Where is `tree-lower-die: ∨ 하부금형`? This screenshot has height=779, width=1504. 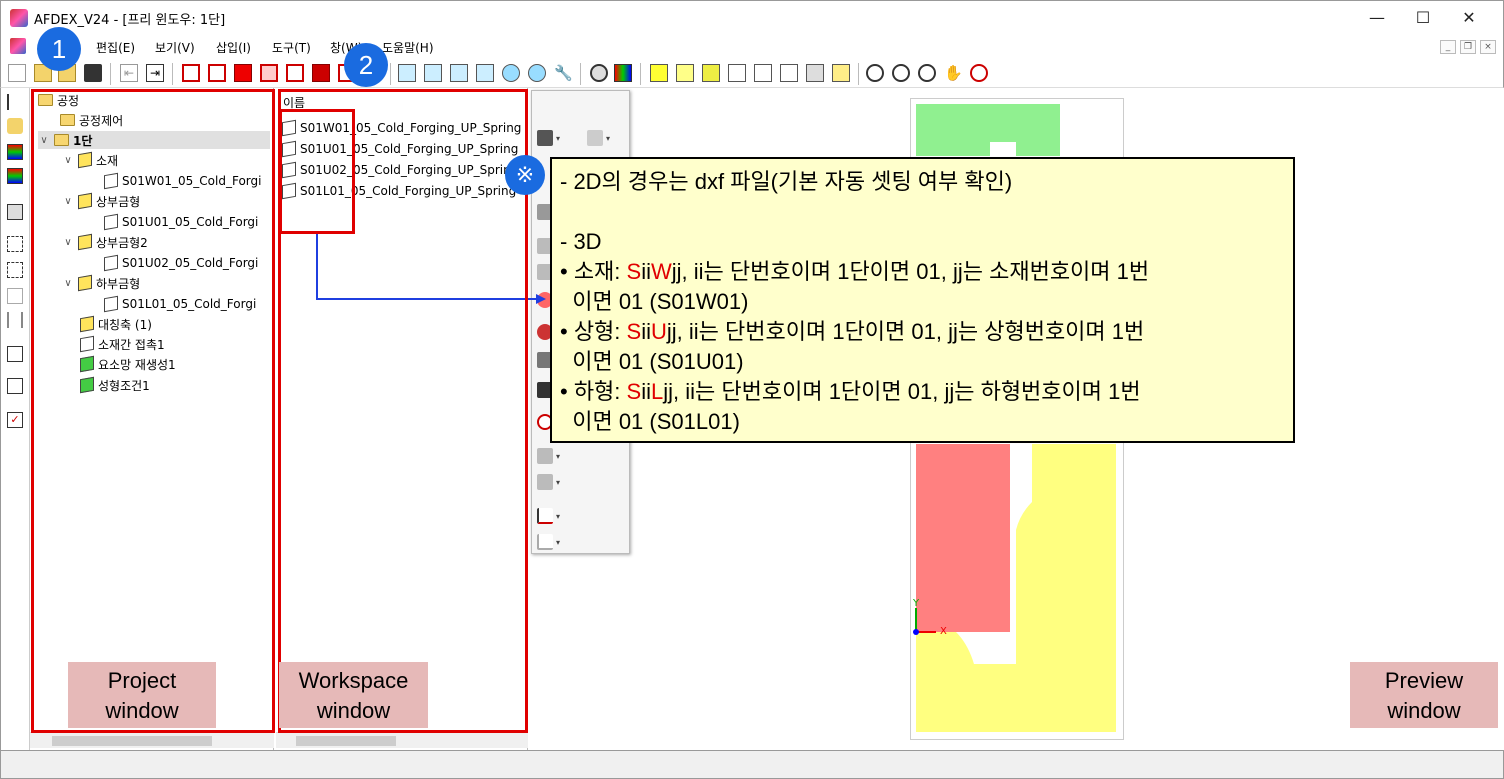 tree-lower-die: ∨ 하부금형 is located at coordinates (101, 283).